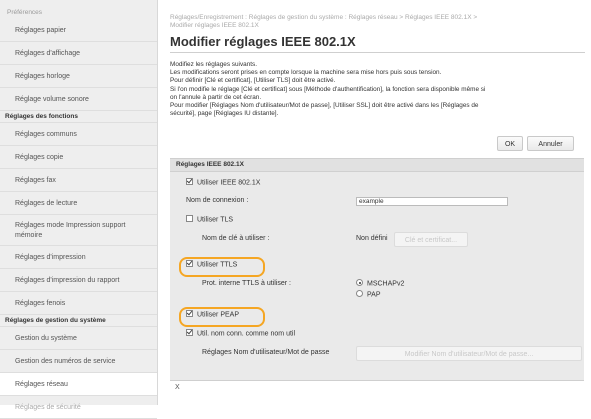 This screenshot has height=419, width=591. What do you see at coordinates (215, 220) in the screenshot?
I see `use-tls-label: Utiliser TLS` at bounding box center [215, 220].